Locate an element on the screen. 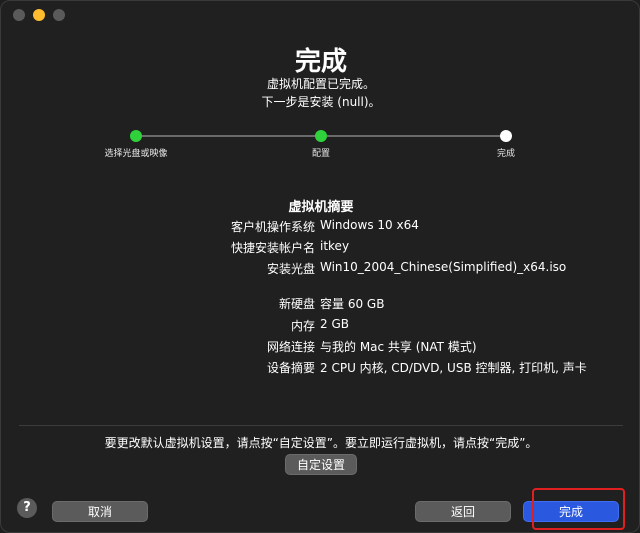 The height and width of the screenshot is (533, 640). footer-divider is located at coordinates (321, 425).